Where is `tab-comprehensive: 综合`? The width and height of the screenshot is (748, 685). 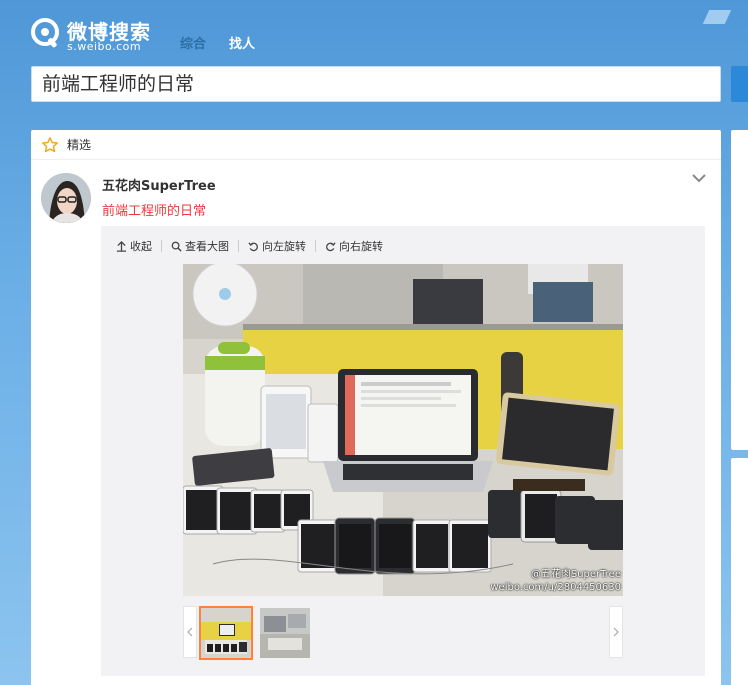
tab-comprehensive: 综合 is located at coordinates (193, 42).